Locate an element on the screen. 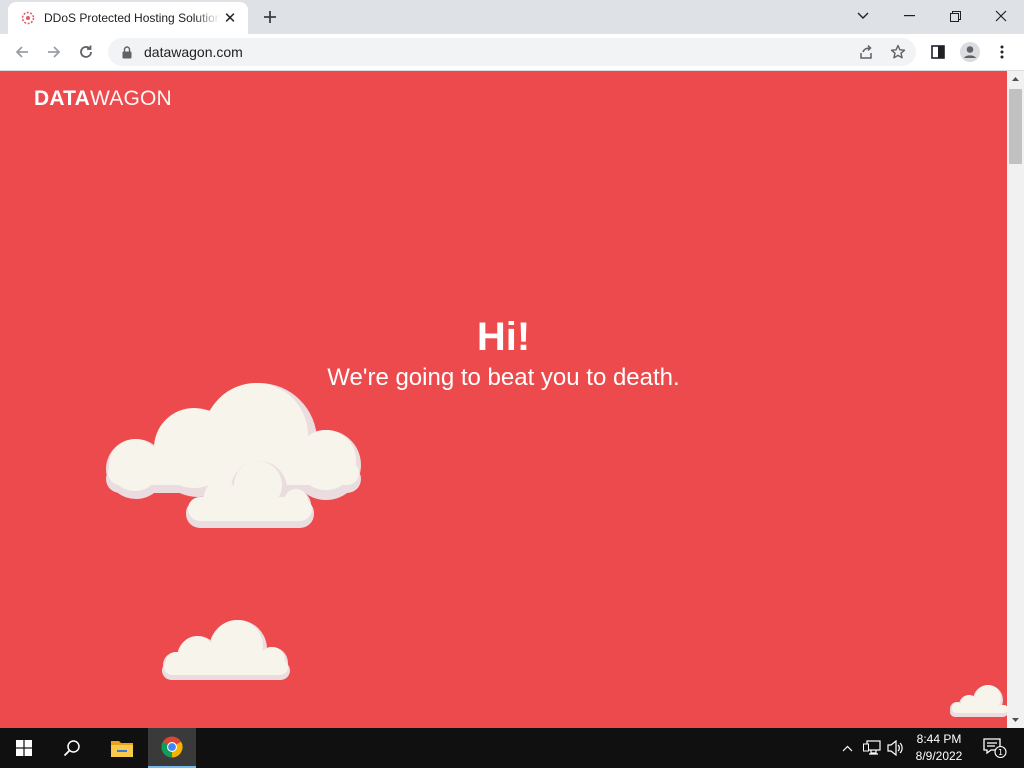  logo-light-text: WAGON is located at coordinates (131, 98).